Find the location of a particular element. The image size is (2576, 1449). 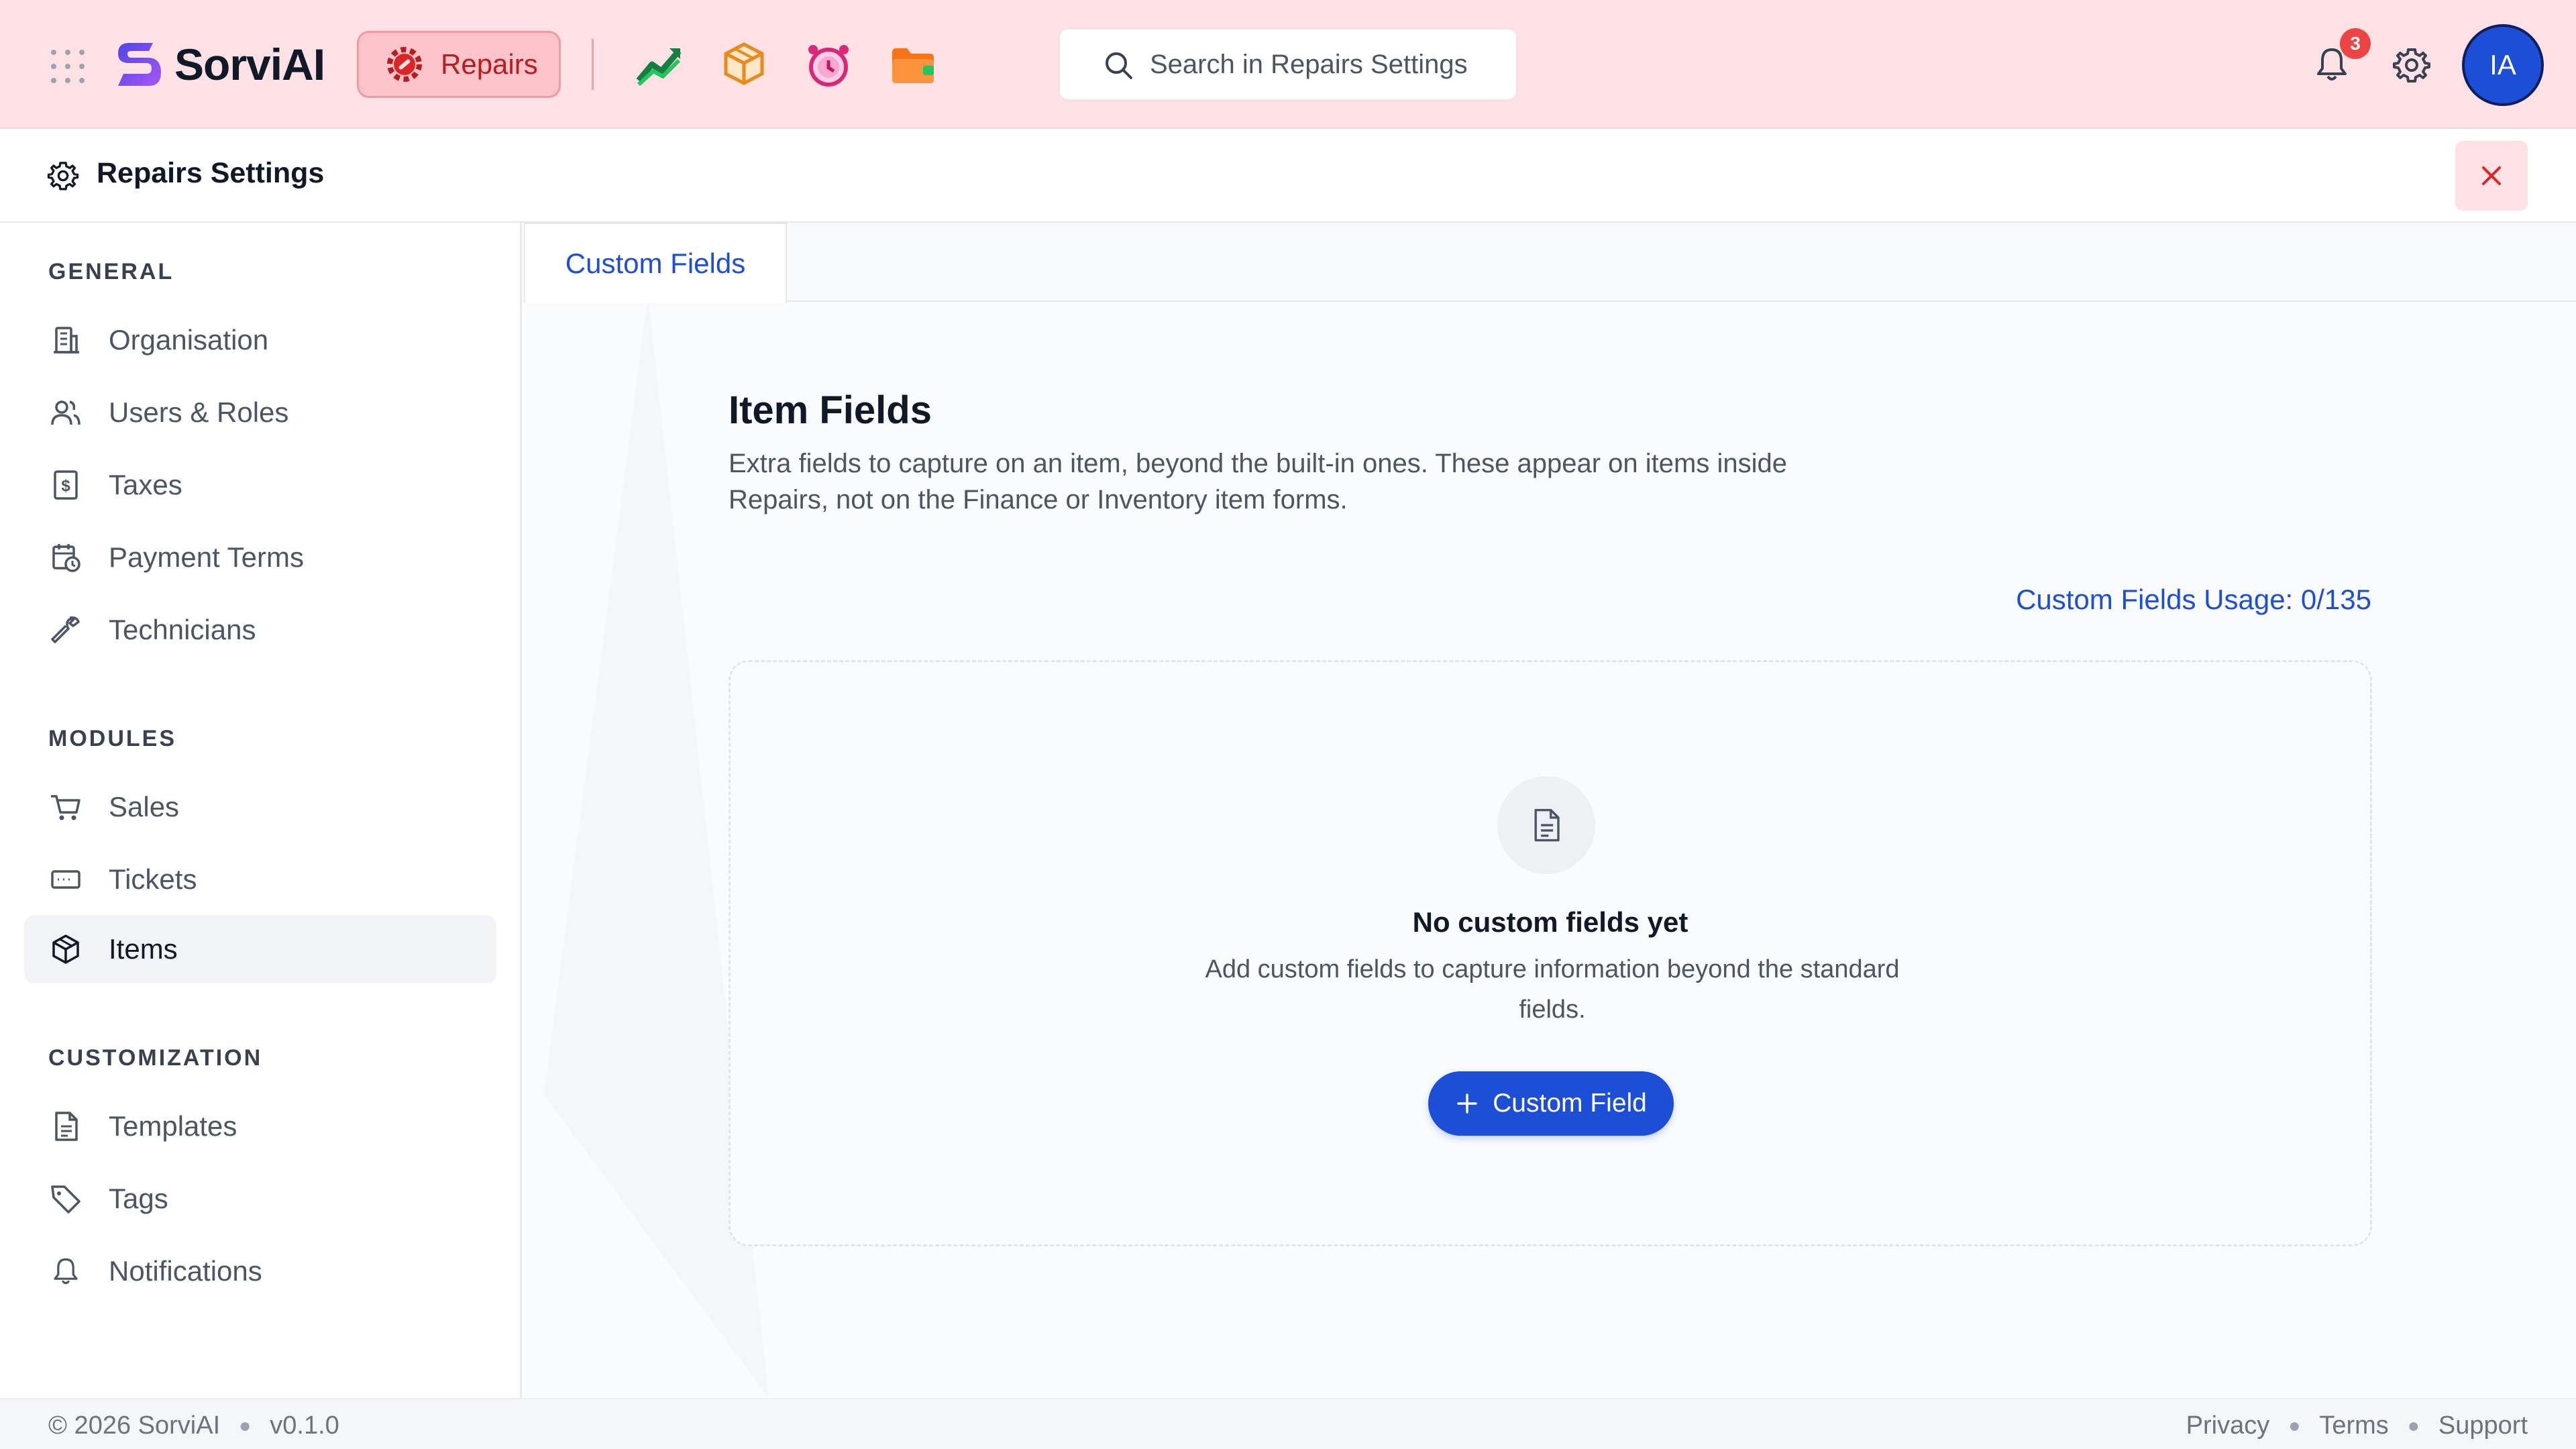

version-text: v0.1.0 is located at coordinates (304, 1425).